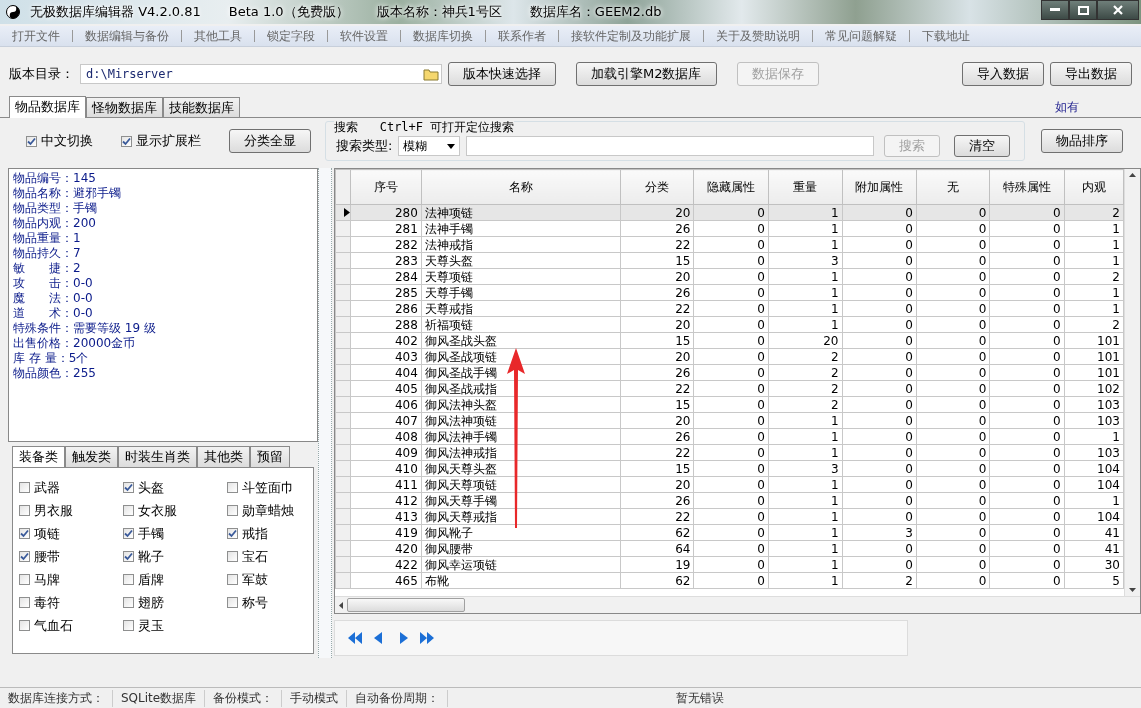 The width and height of the screenshot is (1141, 708). Describe the element at coordinates (218, 36) in the screenshot. I see `menu-item: 其他工具` at that location.